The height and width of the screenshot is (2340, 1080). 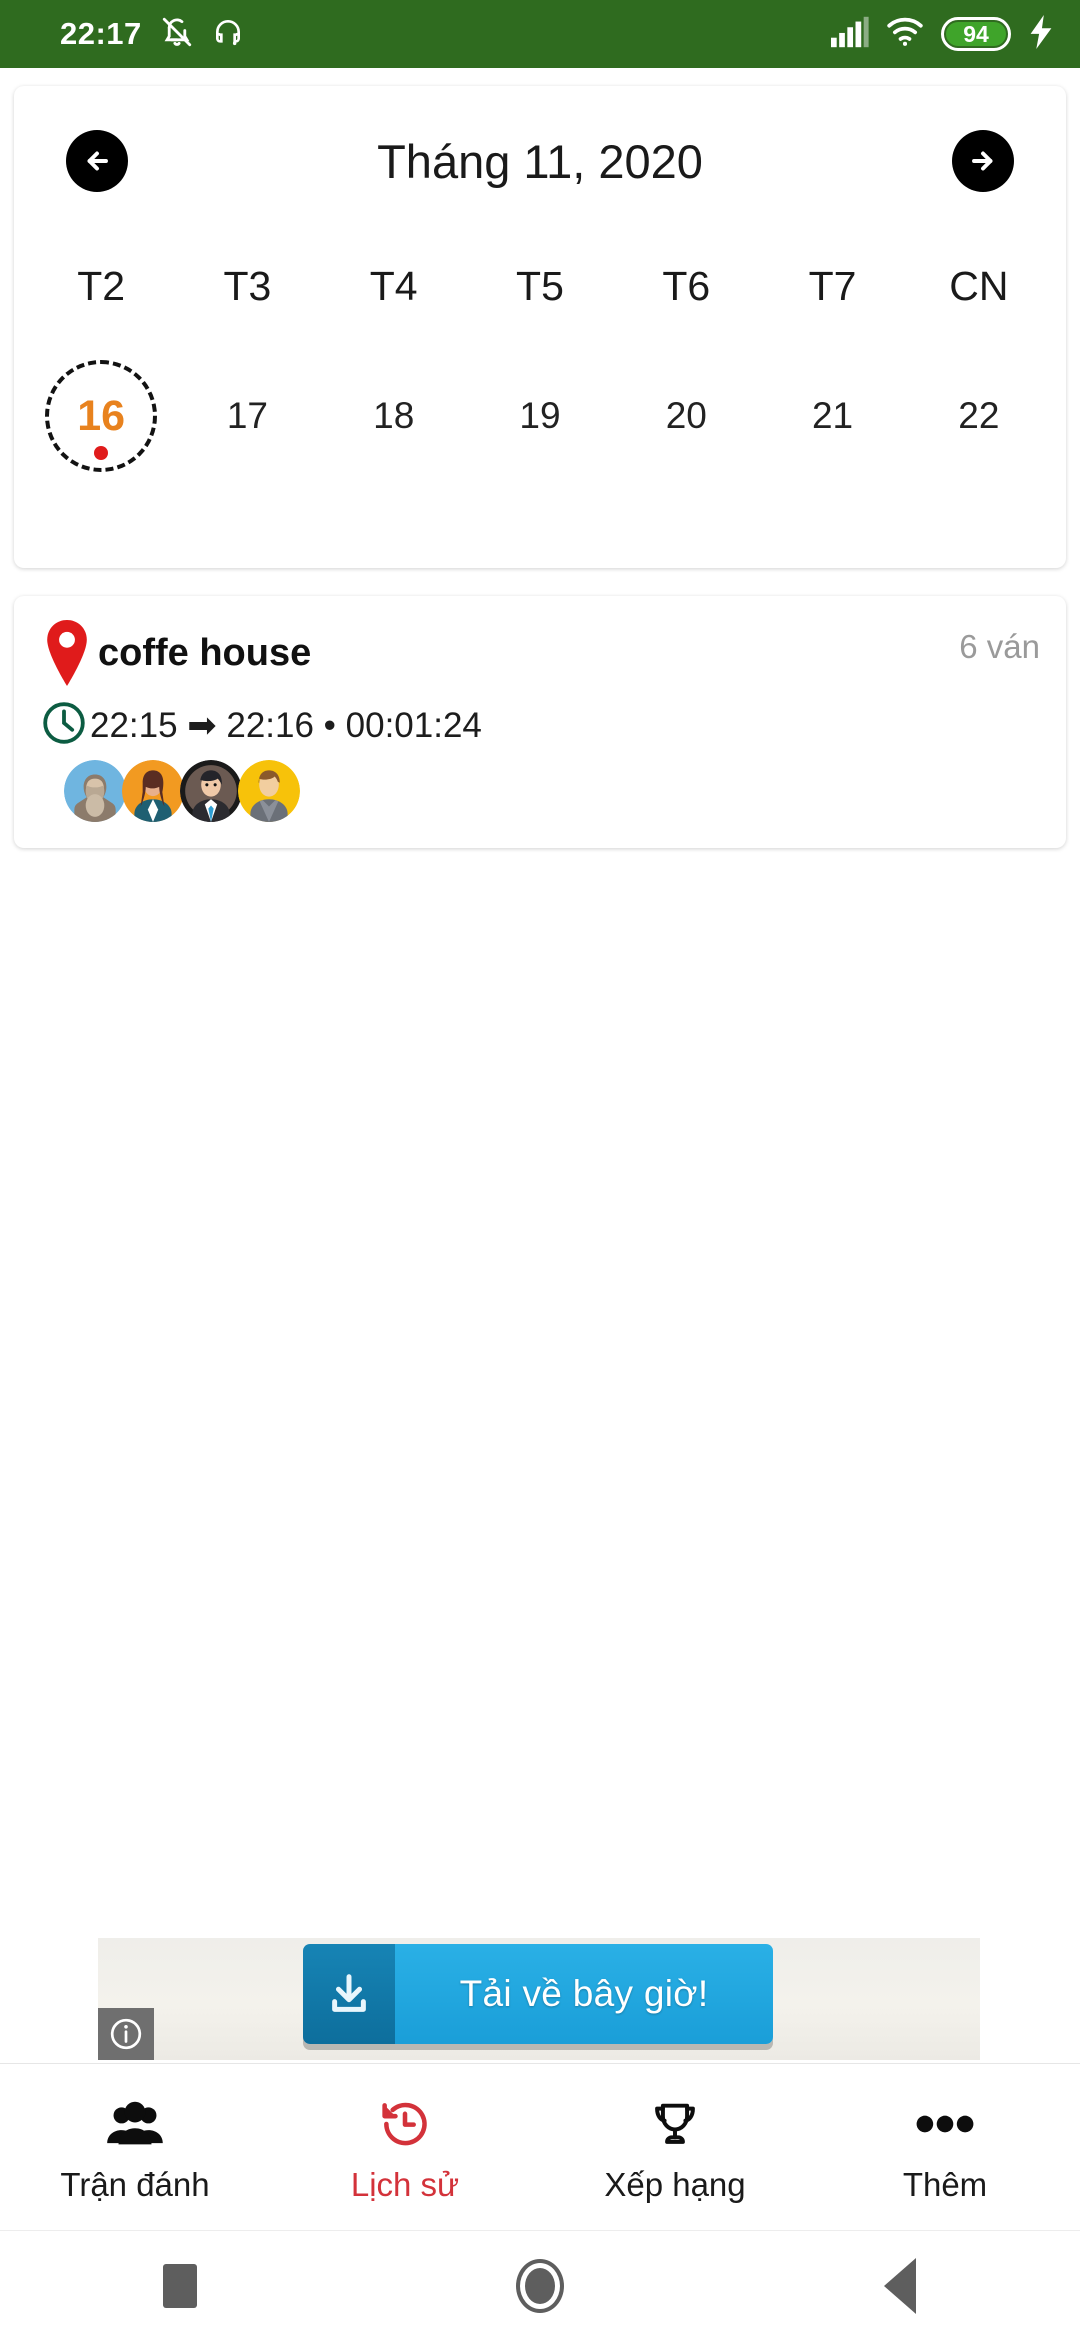 I want to click on history-time-range: 22:15 ➡ 22:16 • 00:01:24, so click(x=286, y=725).